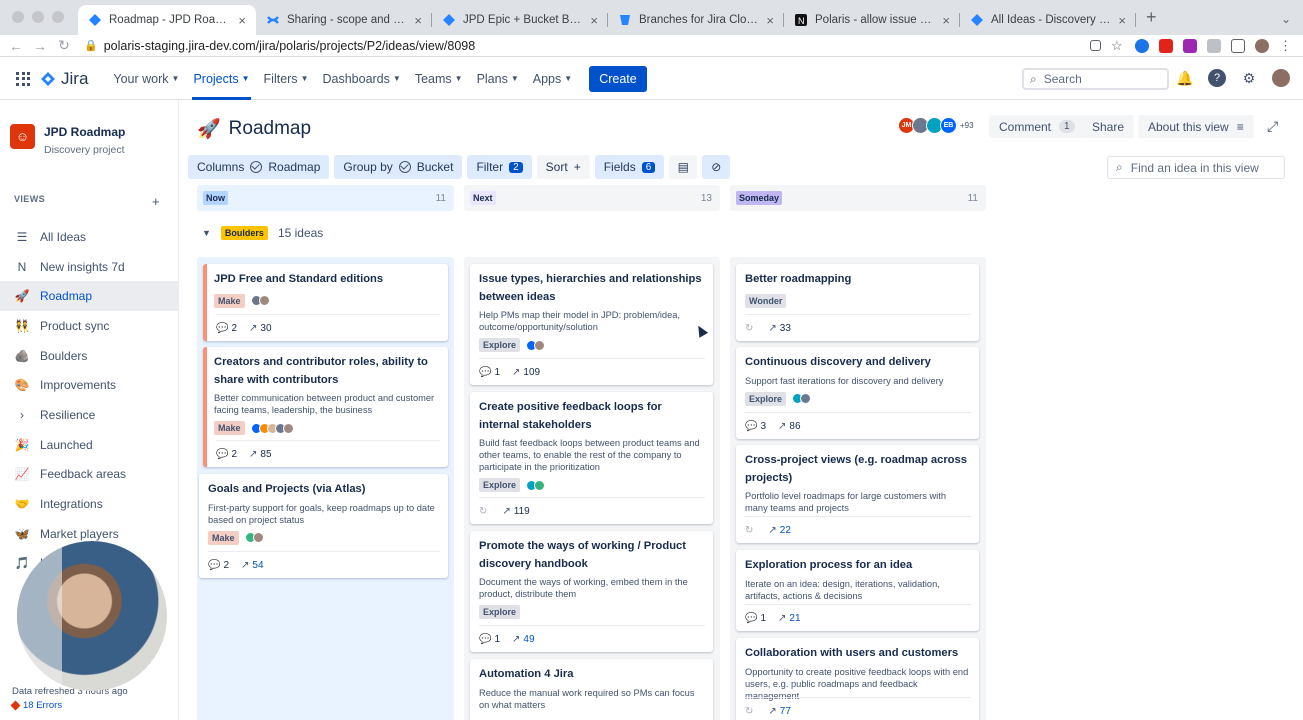 Image resolution: width=1303 pixels, height=720 pixels. I want to click on browser-tab: Roadmap - JPD Roadmap - Jira ×, so click(167, 20).